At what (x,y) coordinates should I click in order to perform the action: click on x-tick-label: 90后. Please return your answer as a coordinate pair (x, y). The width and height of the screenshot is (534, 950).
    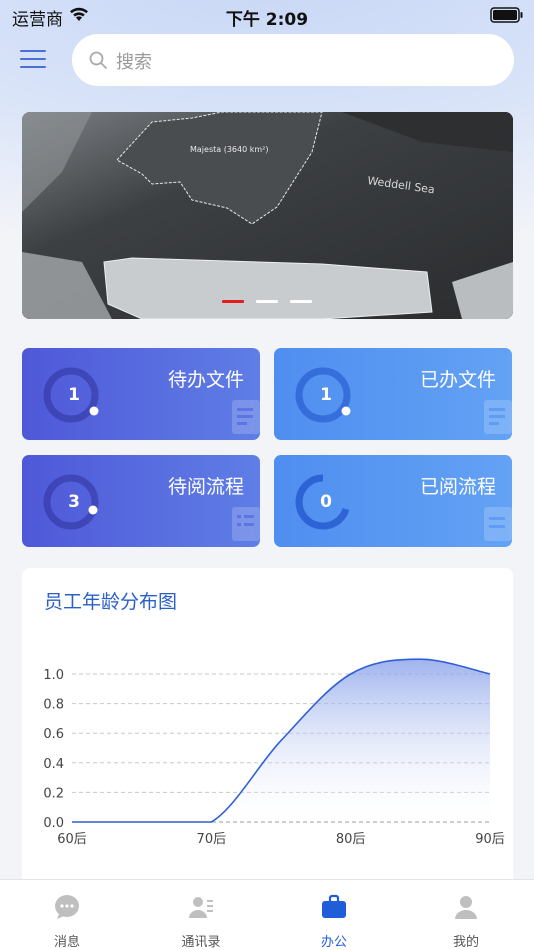
    Looking at the image, I should click on (490, 839).